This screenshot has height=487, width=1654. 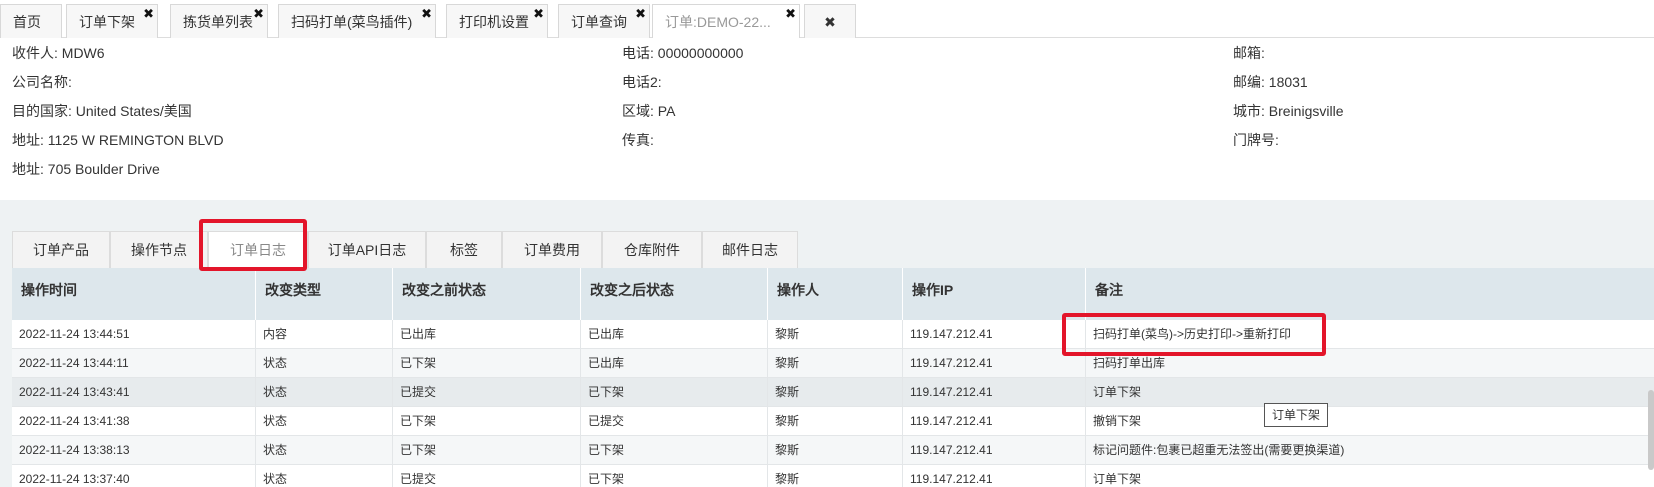 I want to click on top-tab-order-detail: 订单:DEMO-22... ✖, so click(x=726, y=21).